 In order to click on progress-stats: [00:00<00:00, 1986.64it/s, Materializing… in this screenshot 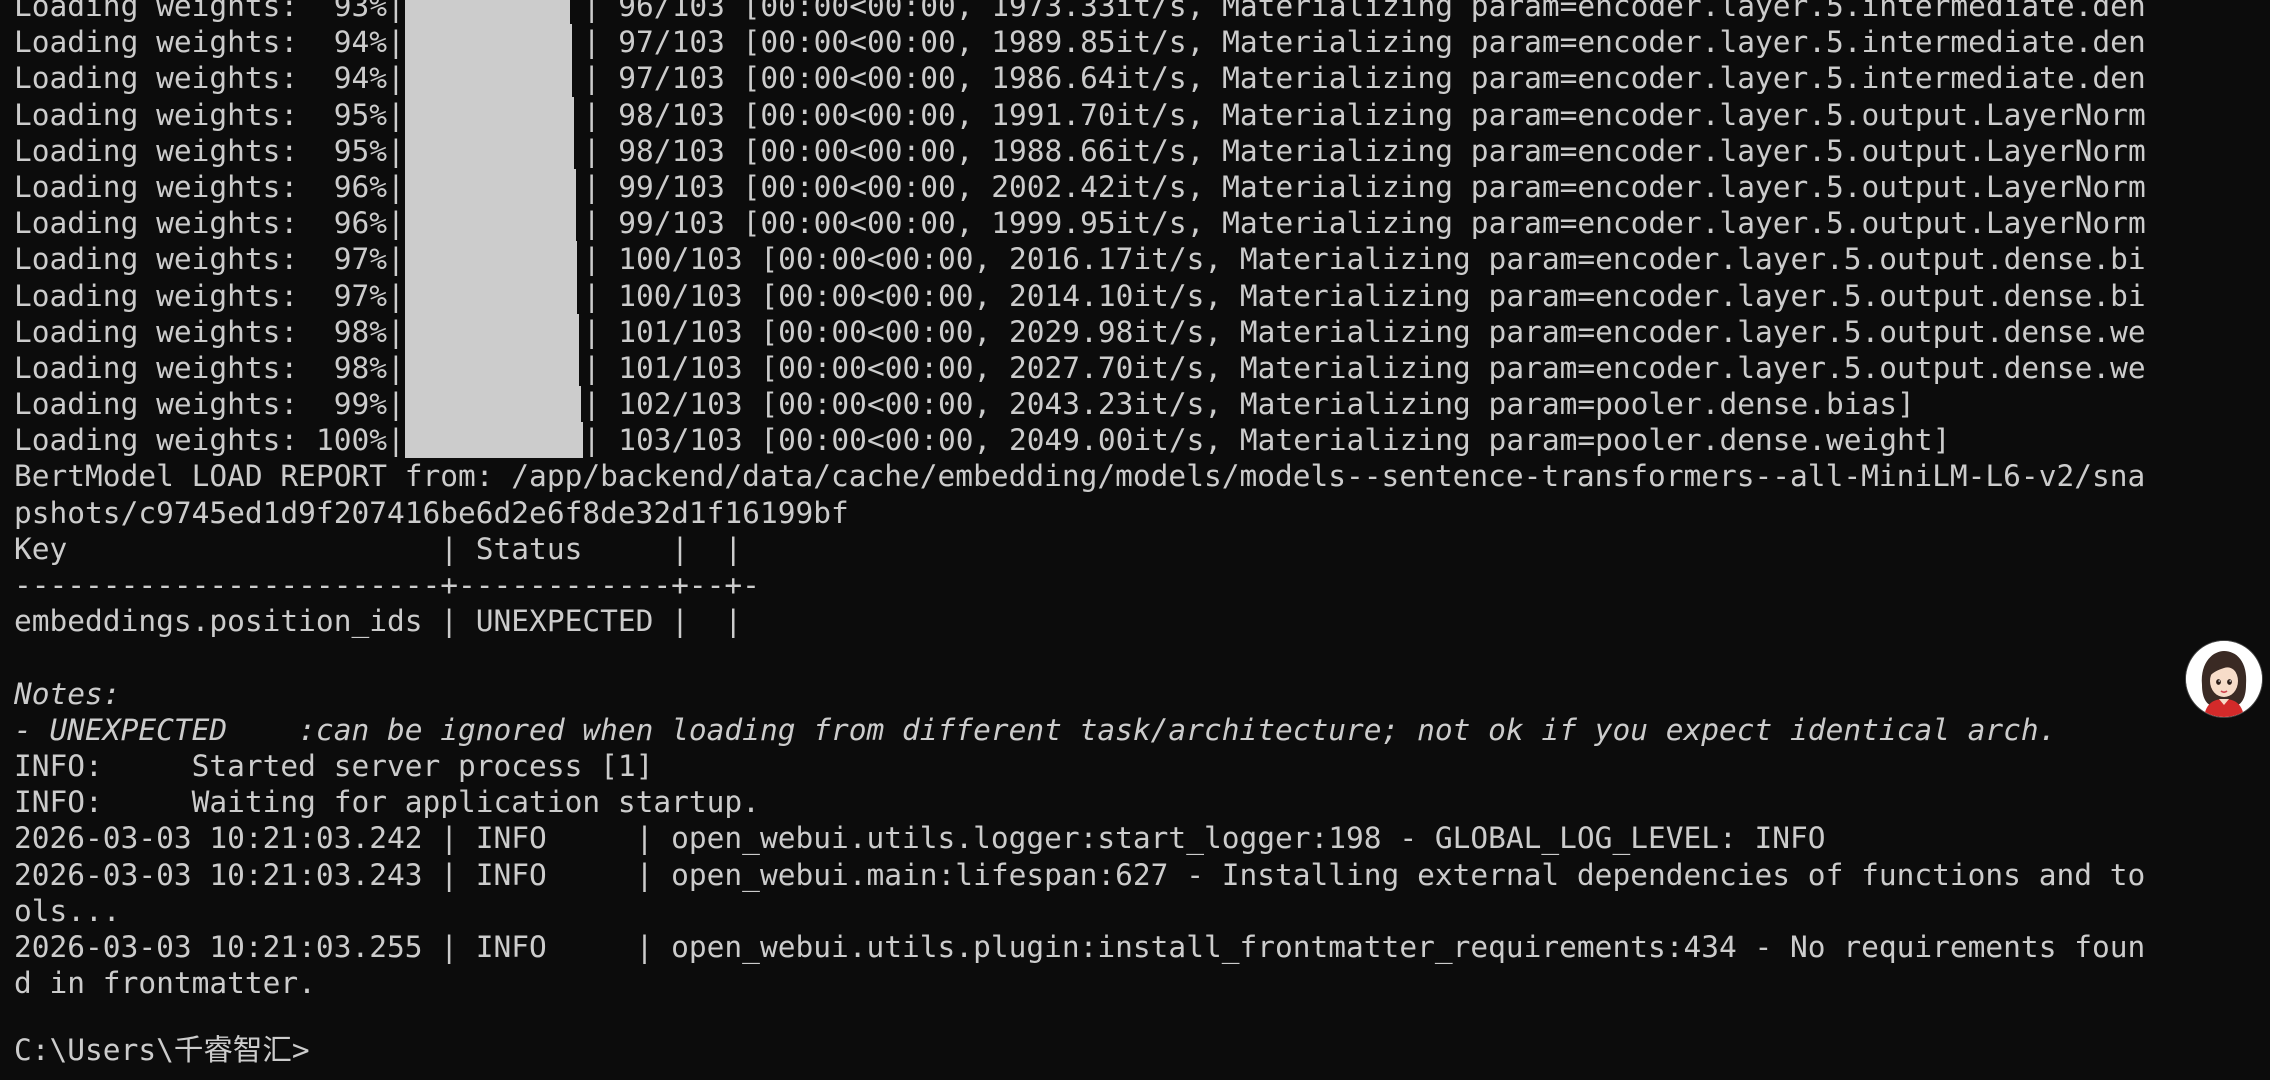, I will do `click(1444, 78)`.